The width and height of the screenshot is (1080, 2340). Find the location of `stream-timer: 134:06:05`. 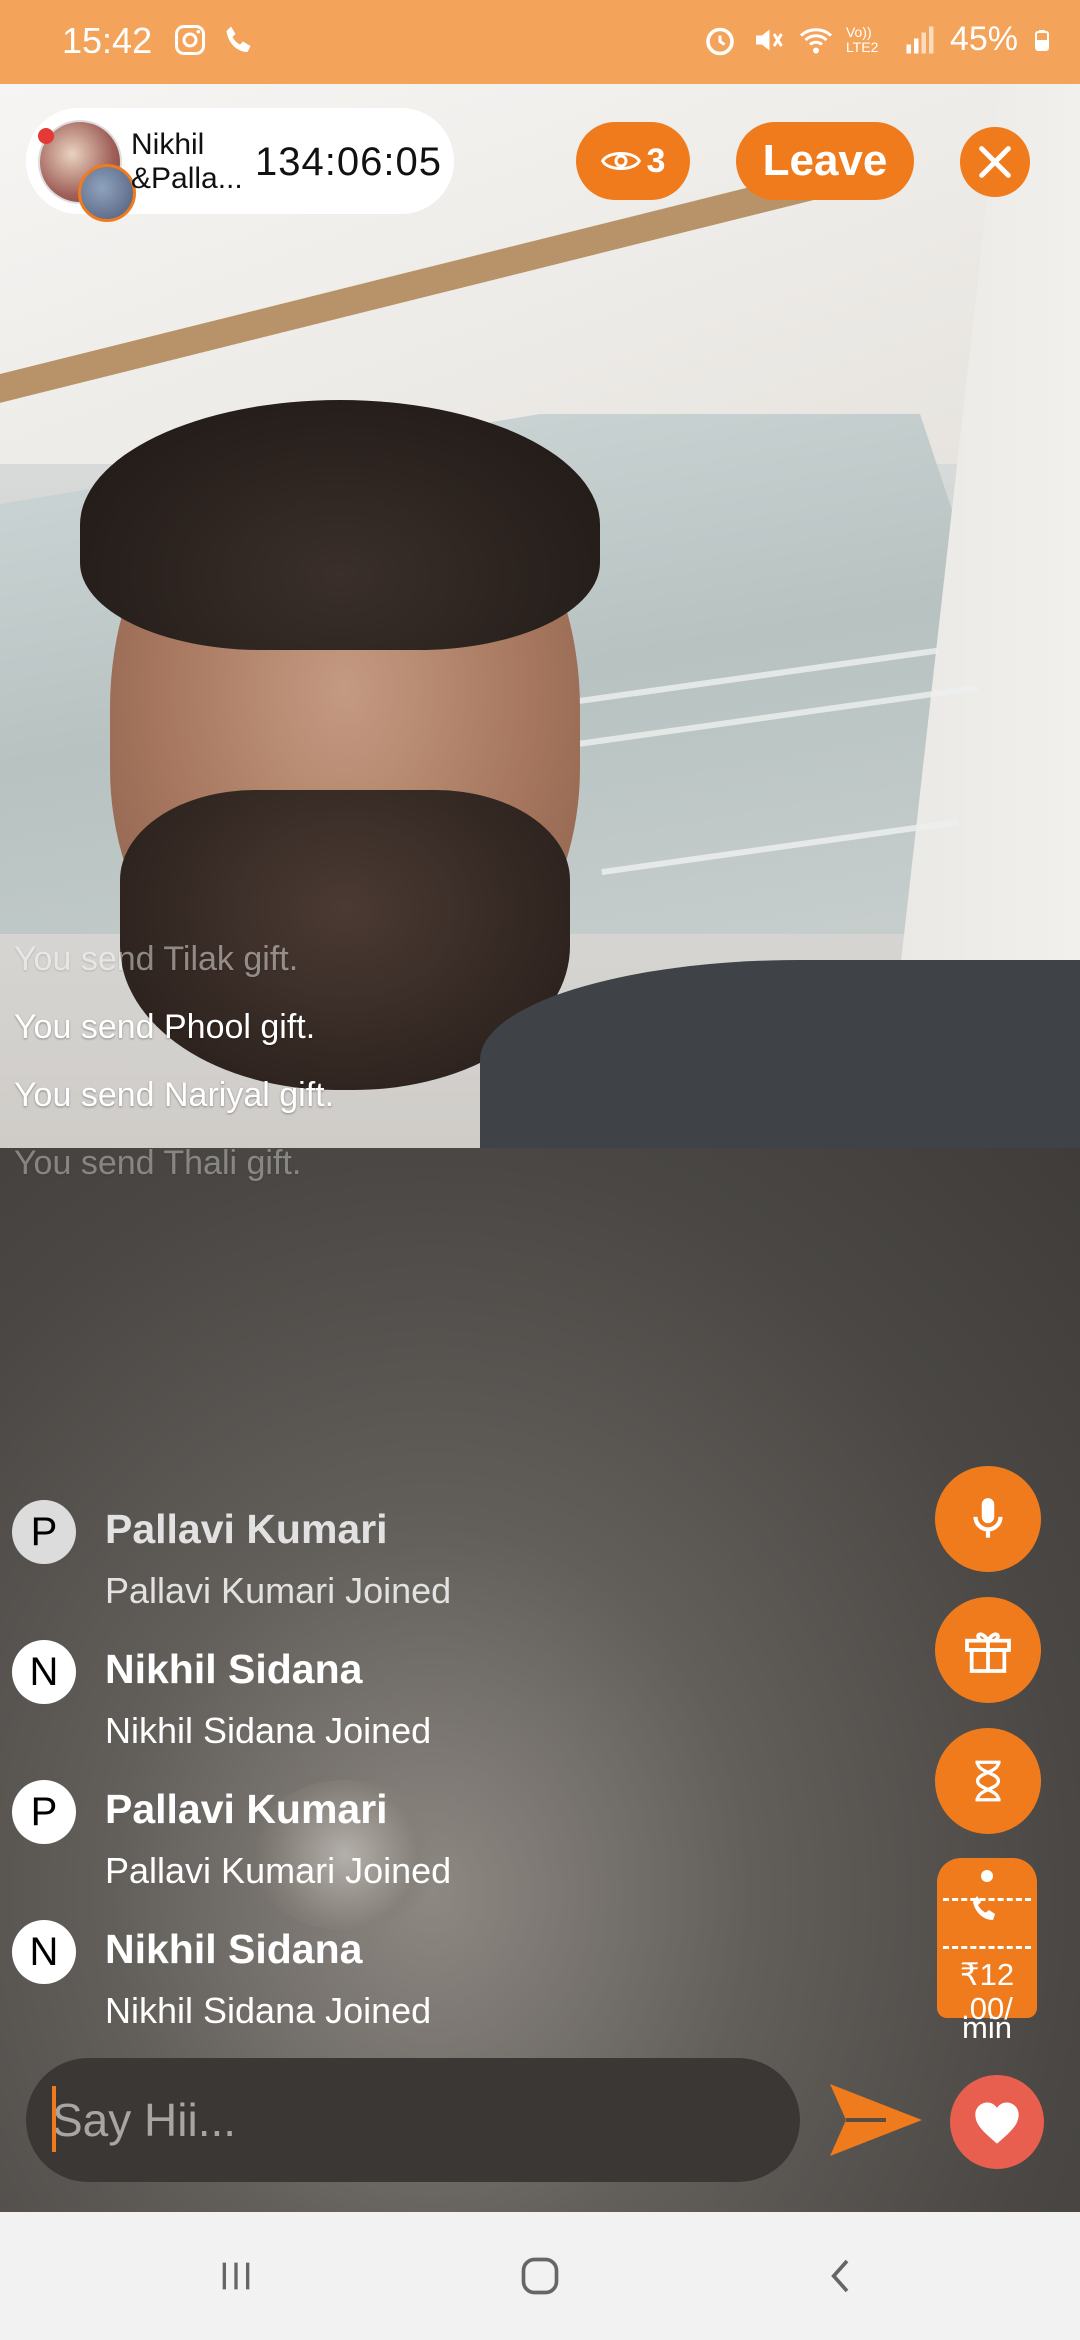

stream-timer: 134:06:05 is located at coordinates (348, 162).